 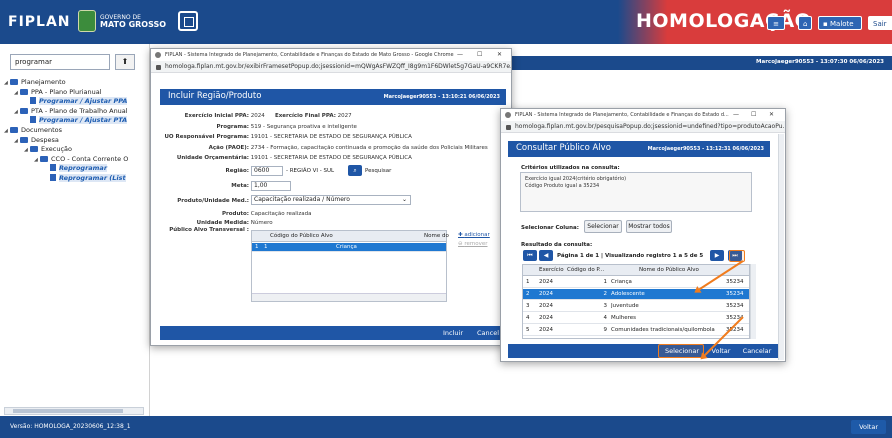 I want to click on minimize-button-2: —, so click(x=736, y=115).